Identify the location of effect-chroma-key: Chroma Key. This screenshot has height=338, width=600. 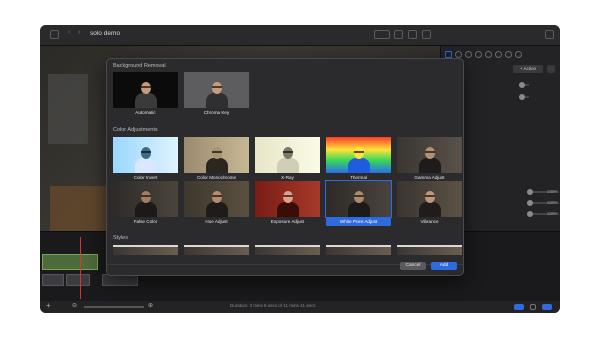
(216, 95).